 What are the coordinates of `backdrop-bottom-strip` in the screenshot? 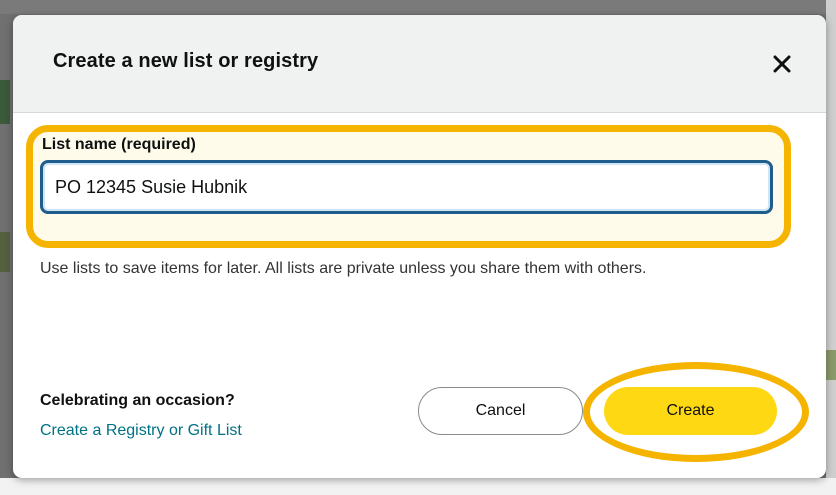 It's located at (418, 486).